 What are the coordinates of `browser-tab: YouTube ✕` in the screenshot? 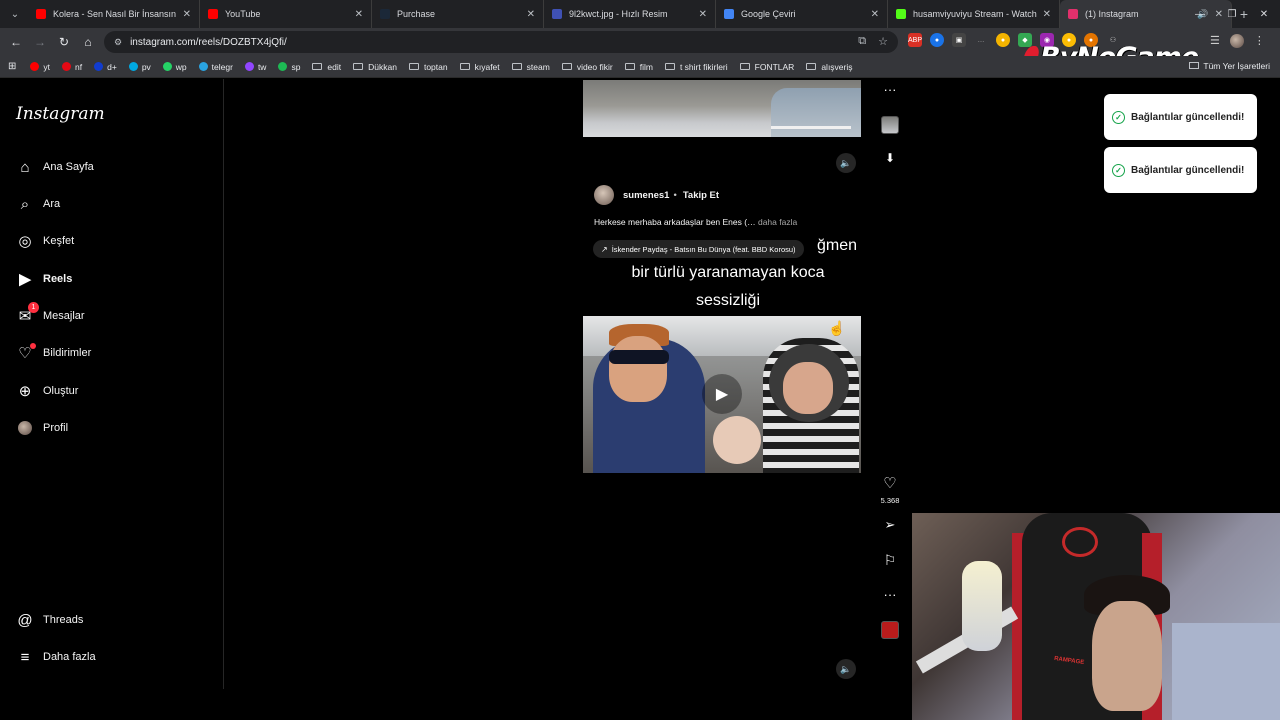 It's located at (286, 14).